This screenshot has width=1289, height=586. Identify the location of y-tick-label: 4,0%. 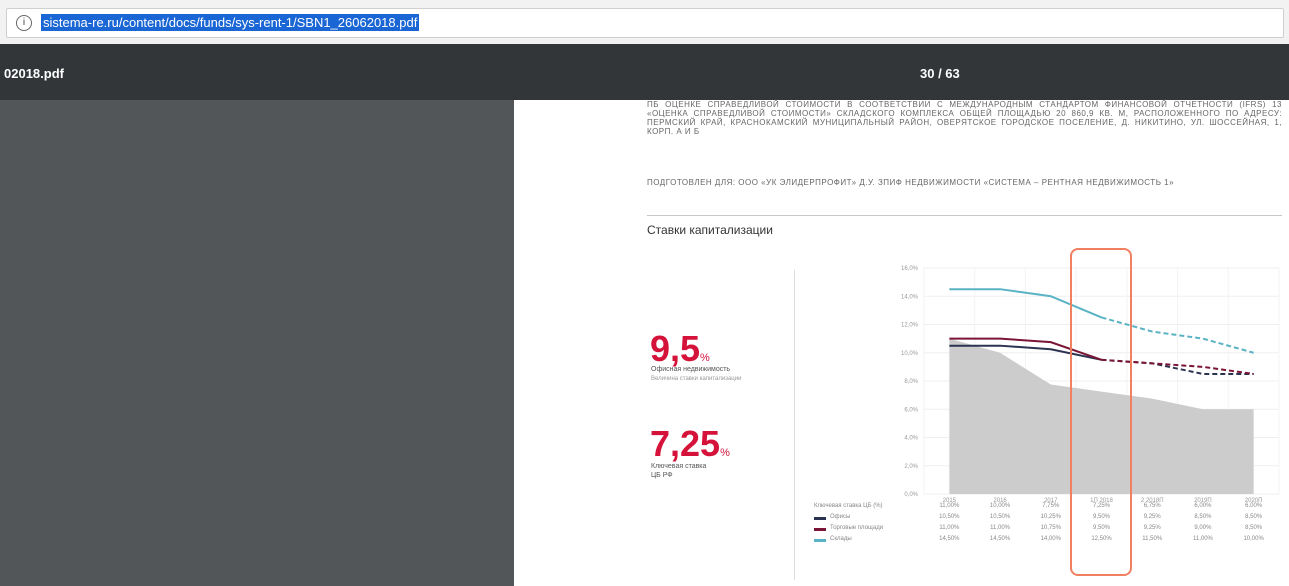
(911, 439).